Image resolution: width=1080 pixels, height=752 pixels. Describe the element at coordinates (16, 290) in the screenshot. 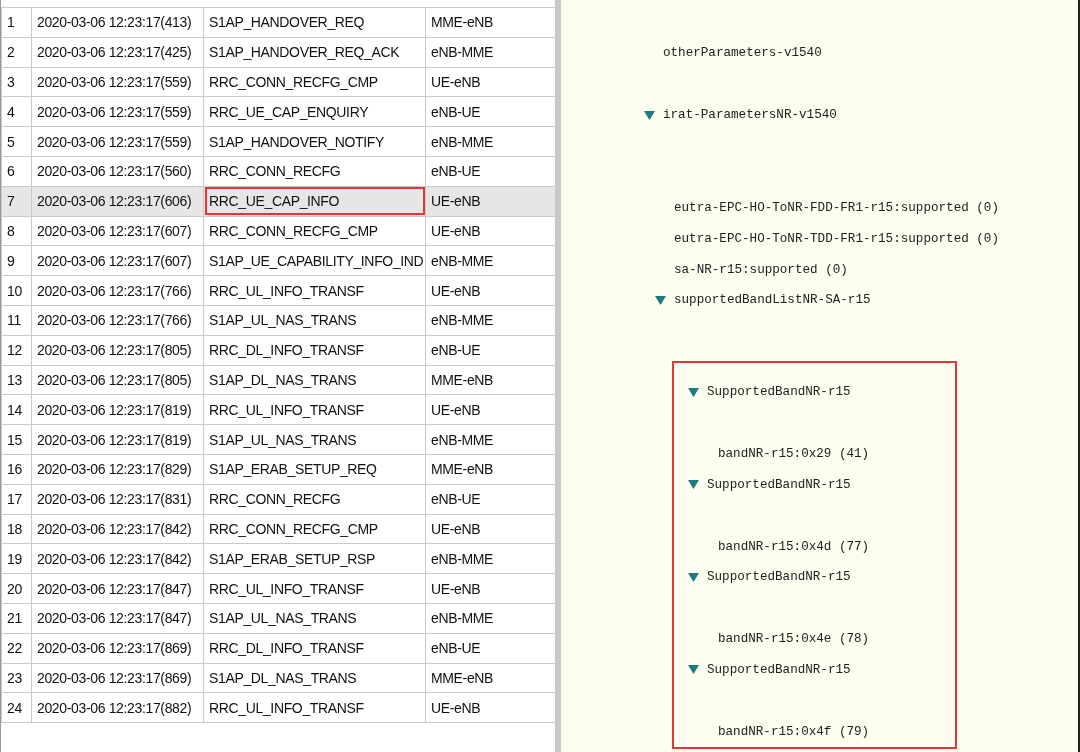

I see `row-number: 10` at that location.